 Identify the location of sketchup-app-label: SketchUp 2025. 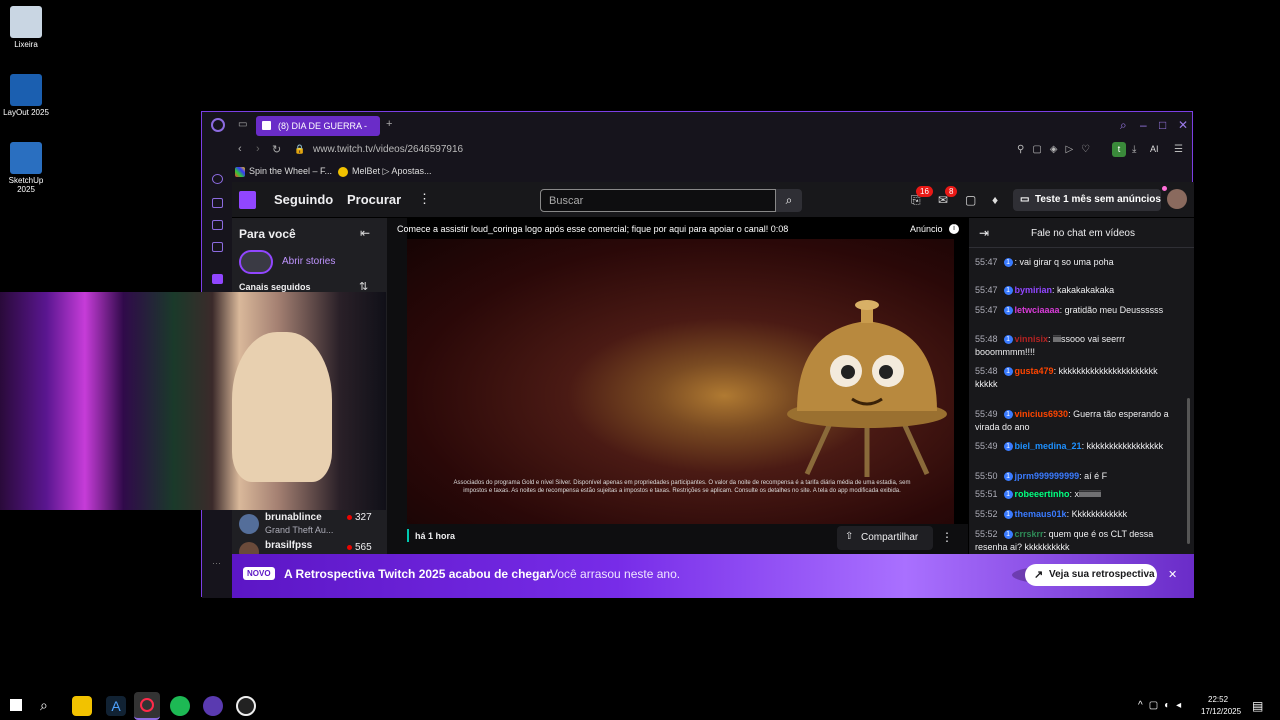
(26, 185).